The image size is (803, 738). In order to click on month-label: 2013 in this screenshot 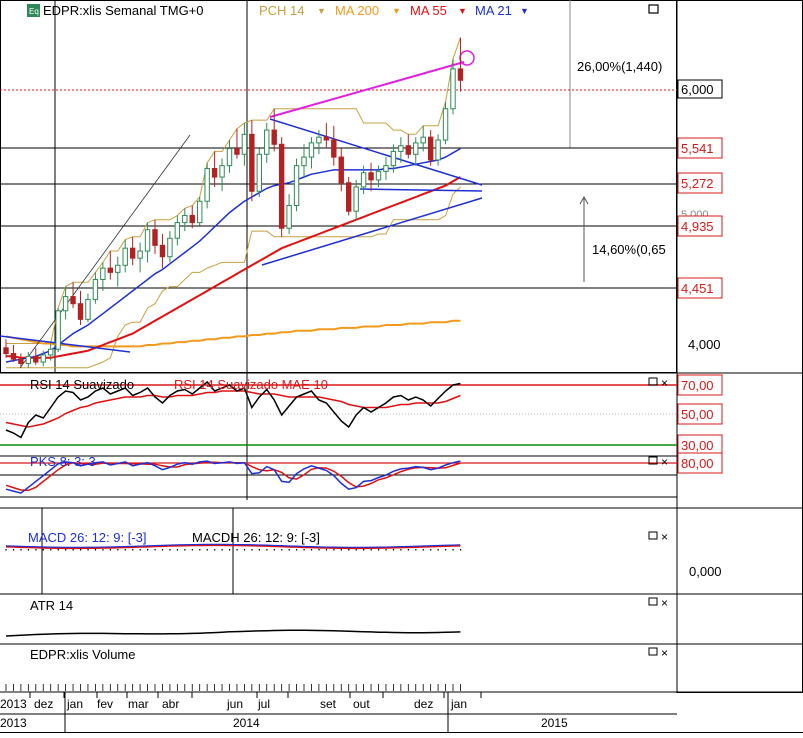, I will do `click(13, 704)`.